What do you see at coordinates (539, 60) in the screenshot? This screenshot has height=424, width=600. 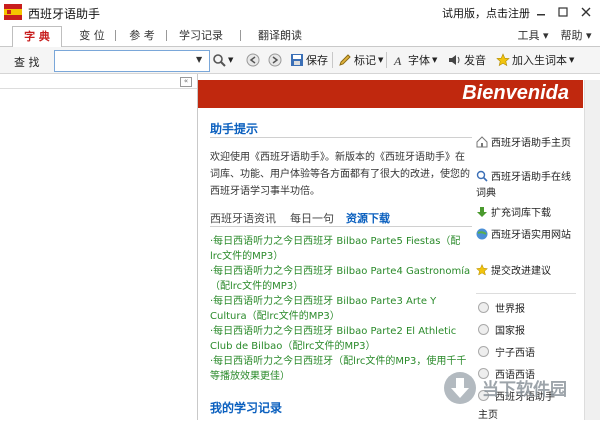 I see `add-vocab-label: 加入生词本` at bounding box center [539, 60].